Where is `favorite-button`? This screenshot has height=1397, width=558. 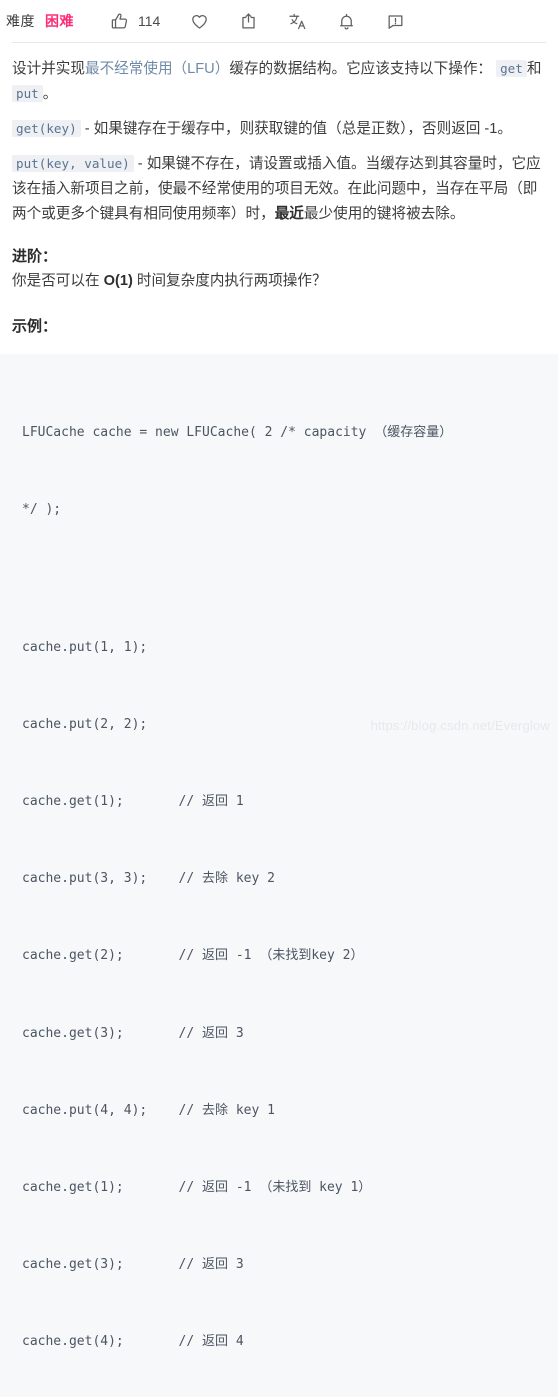 favorite-button is located at coordinates (199, 21).